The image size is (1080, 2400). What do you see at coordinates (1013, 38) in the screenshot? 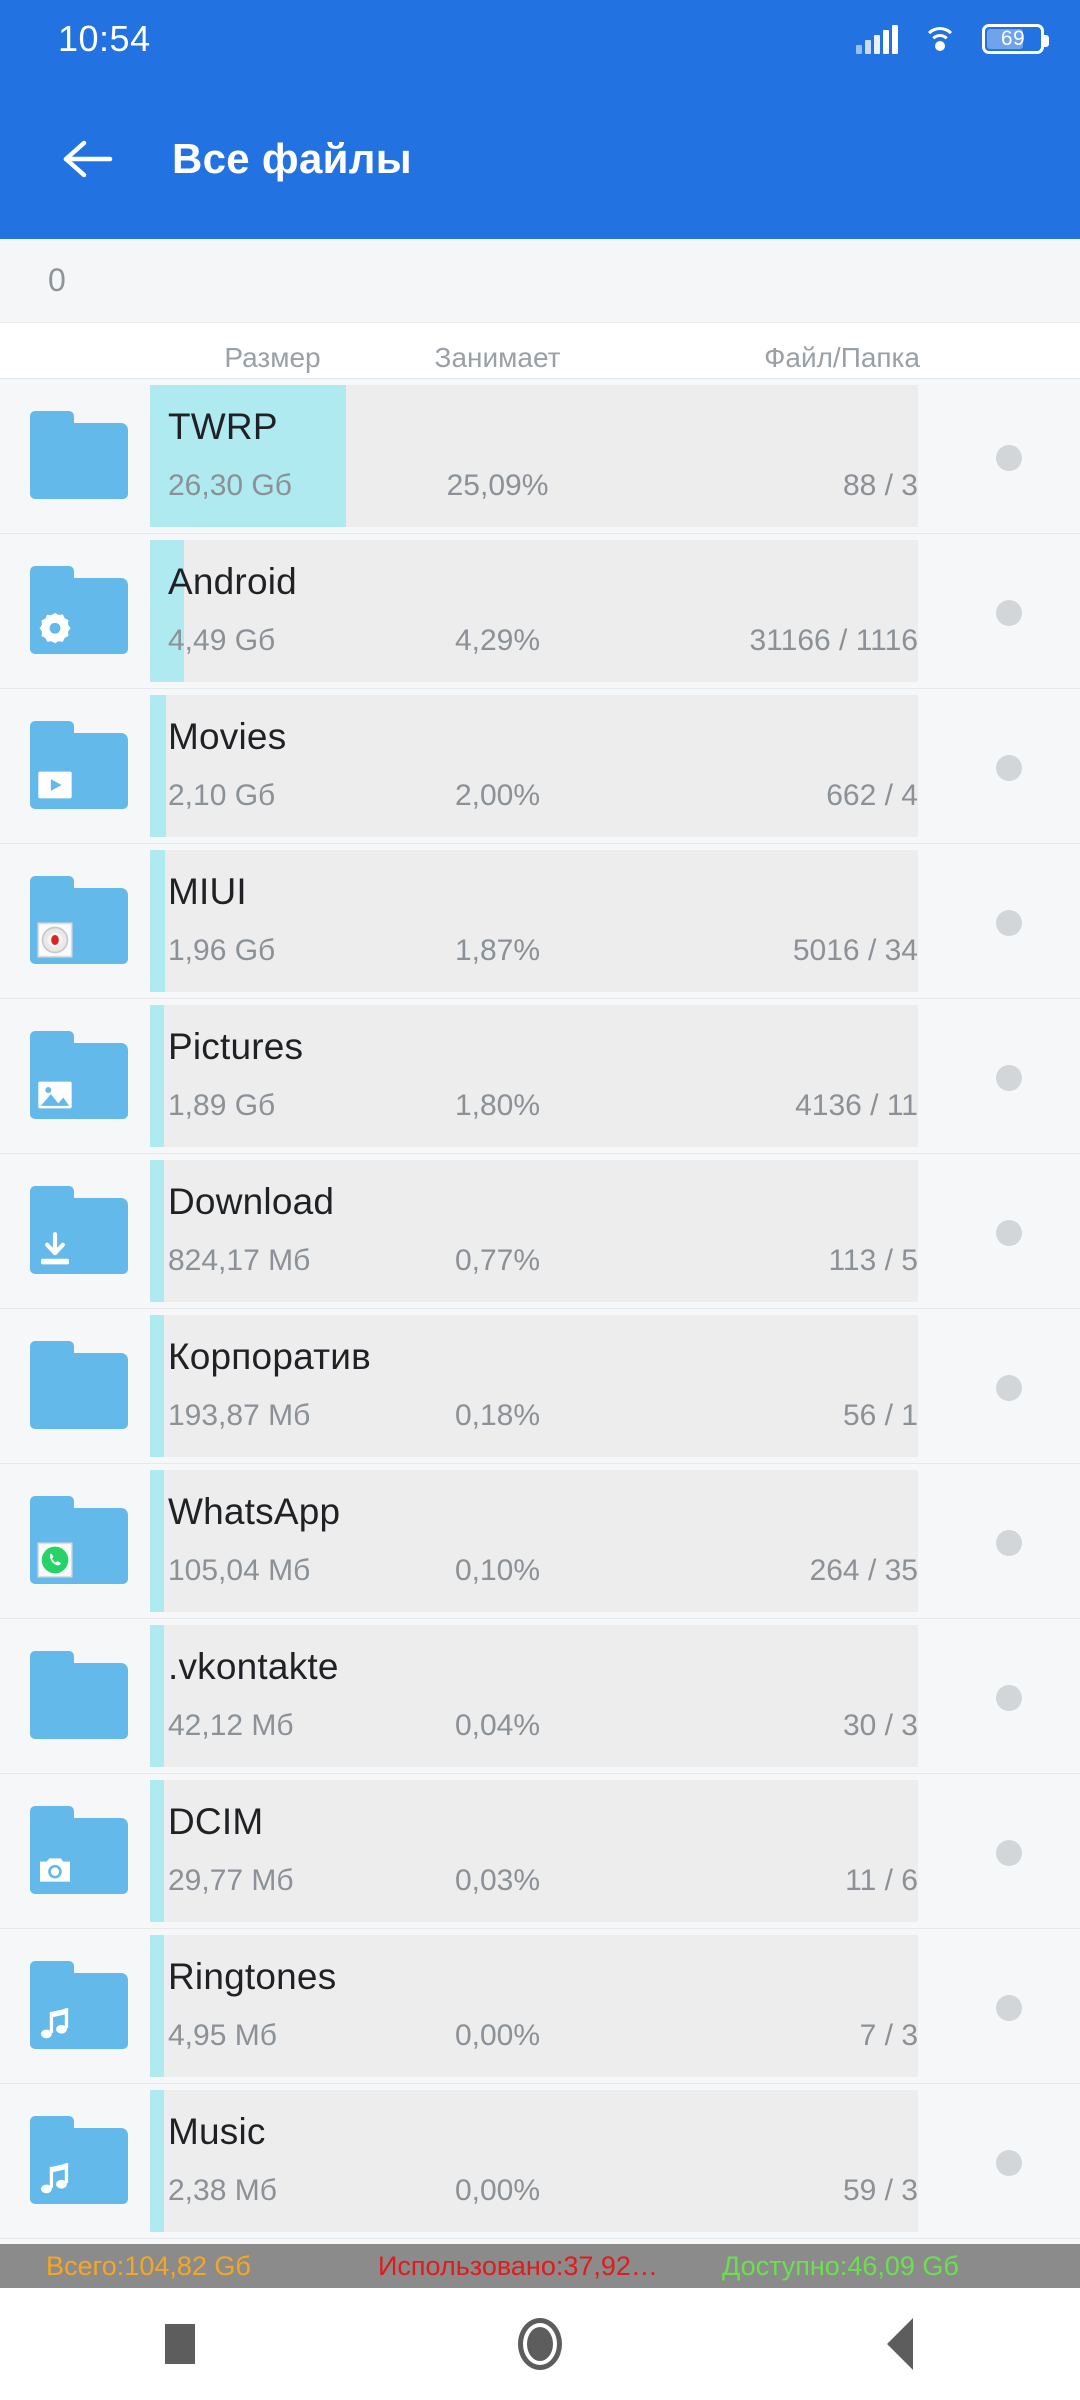
I see `battery-percent-label: 69` at bounding box center [1013, 38].